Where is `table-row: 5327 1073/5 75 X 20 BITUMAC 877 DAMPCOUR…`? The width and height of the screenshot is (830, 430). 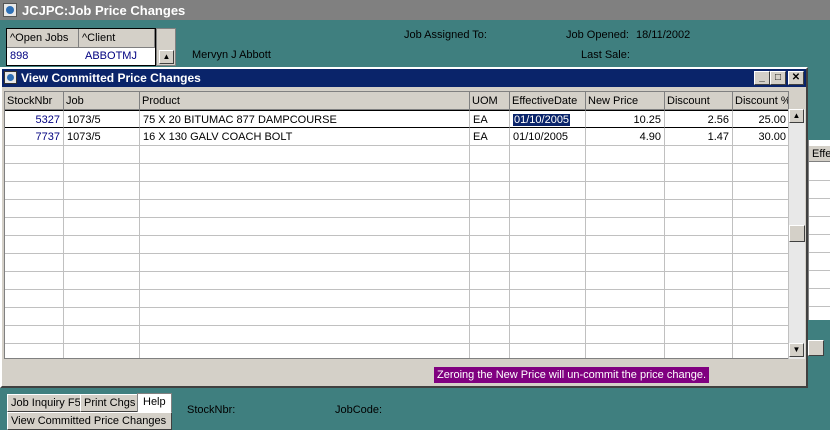
table-row: 5327 1073/5 75 X 20 BITUMAC 877 DAMPCOUR… is located at coordinates (396, 119).